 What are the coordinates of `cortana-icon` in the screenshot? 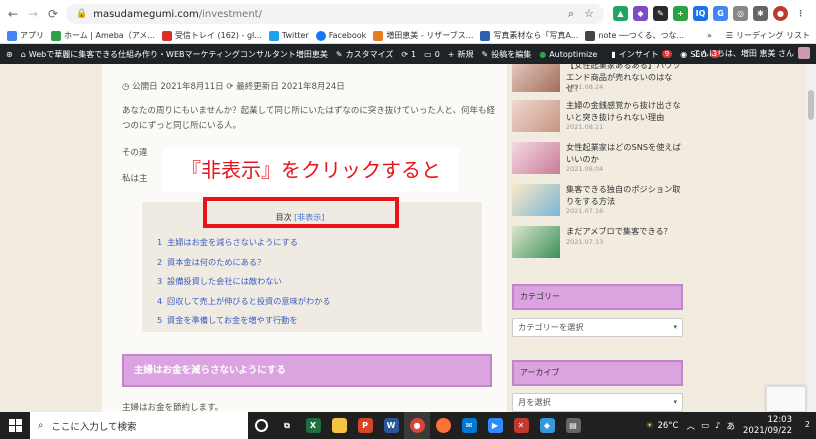 It's located at (261, 425).